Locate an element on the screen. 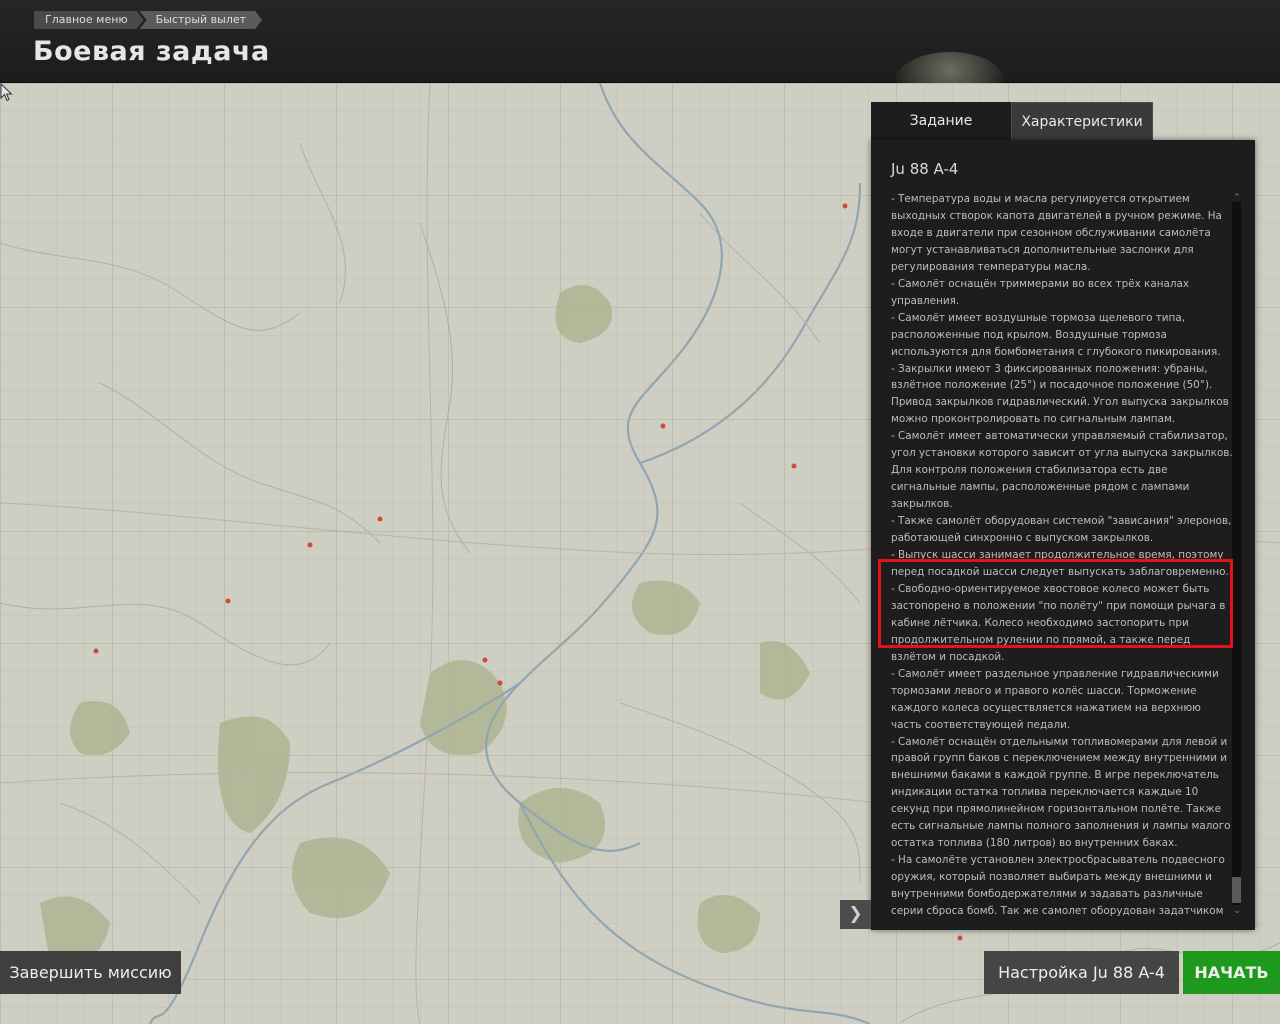 This screenshot has height=1024, width=1280. mouse-cursor-icon is located at coordinates (6, 92).